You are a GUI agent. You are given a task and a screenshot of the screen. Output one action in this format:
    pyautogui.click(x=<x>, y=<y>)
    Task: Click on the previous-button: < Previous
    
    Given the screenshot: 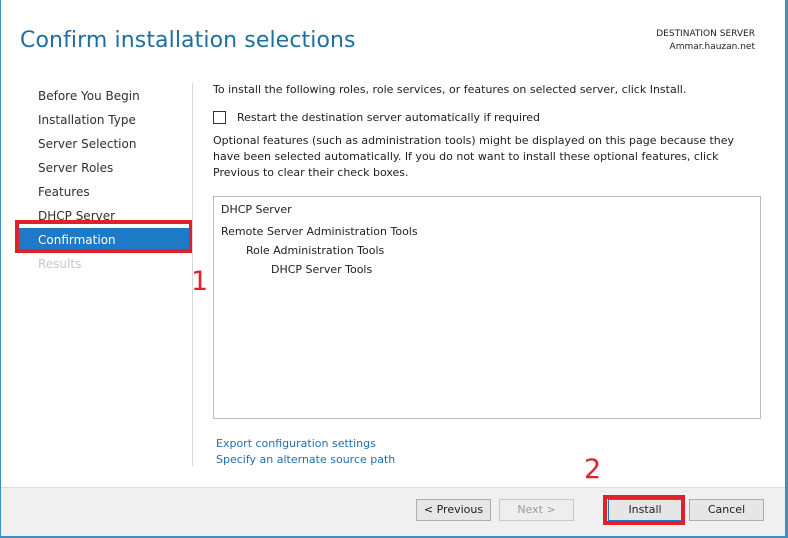 What is the action you would take?
    pyautogui.click(x=453, y=510)
    